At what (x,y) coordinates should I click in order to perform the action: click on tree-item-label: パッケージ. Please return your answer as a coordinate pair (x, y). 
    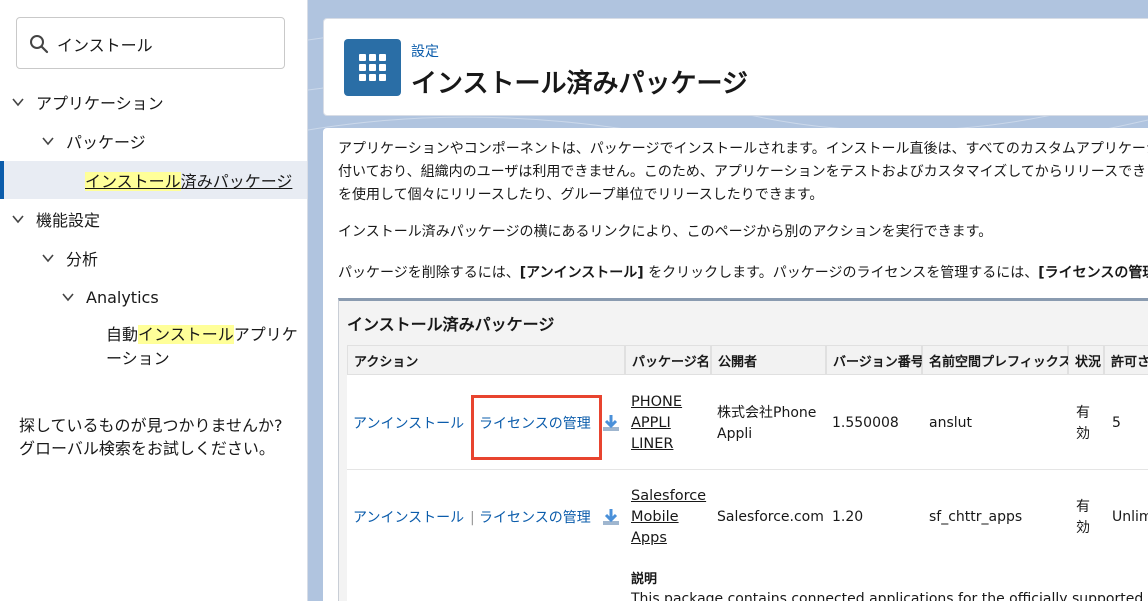
    Looking at the image, I should click on (106, 142).